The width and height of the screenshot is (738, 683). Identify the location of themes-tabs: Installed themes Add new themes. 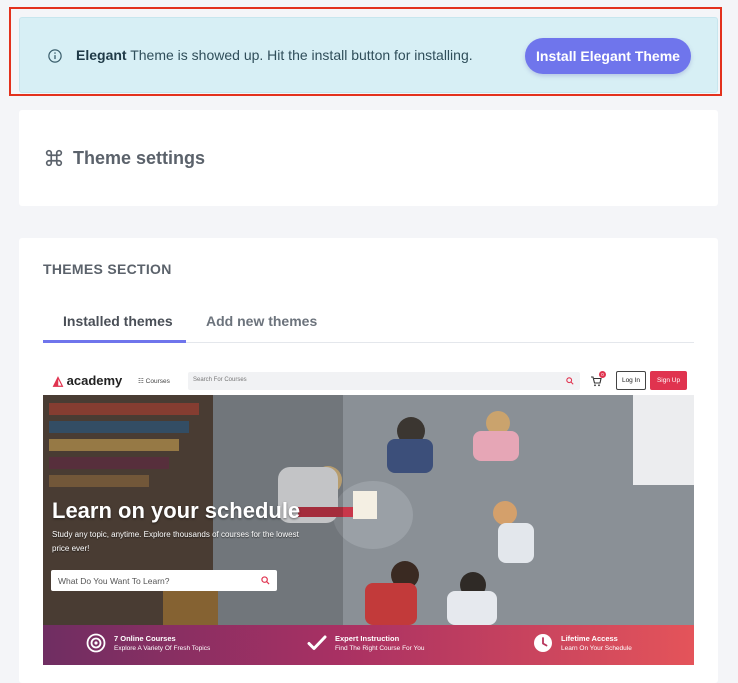
(368, 322).